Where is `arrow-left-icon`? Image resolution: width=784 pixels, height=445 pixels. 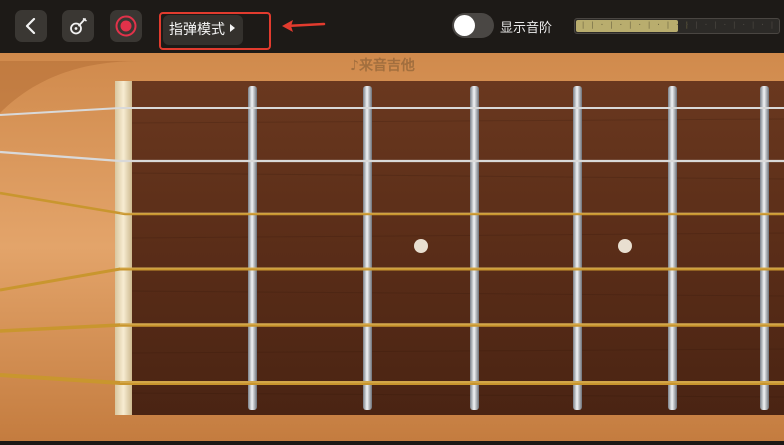
arrow-left-icon is located at coordinates (304, 28).